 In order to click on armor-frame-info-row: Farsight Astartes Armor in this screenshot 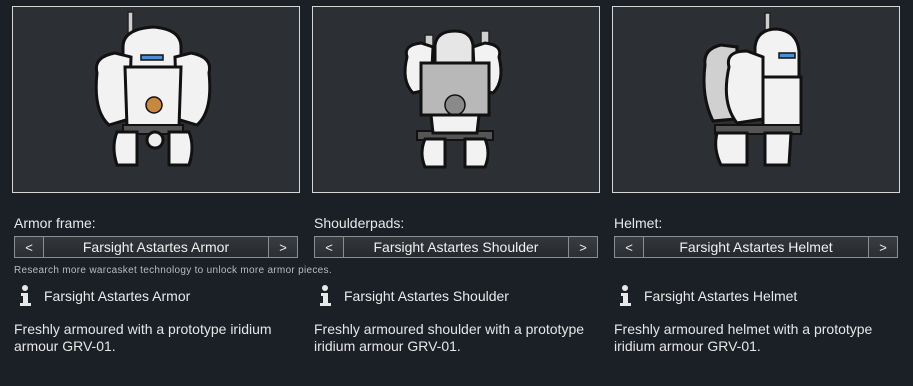, I will do `click(104, 296)`.